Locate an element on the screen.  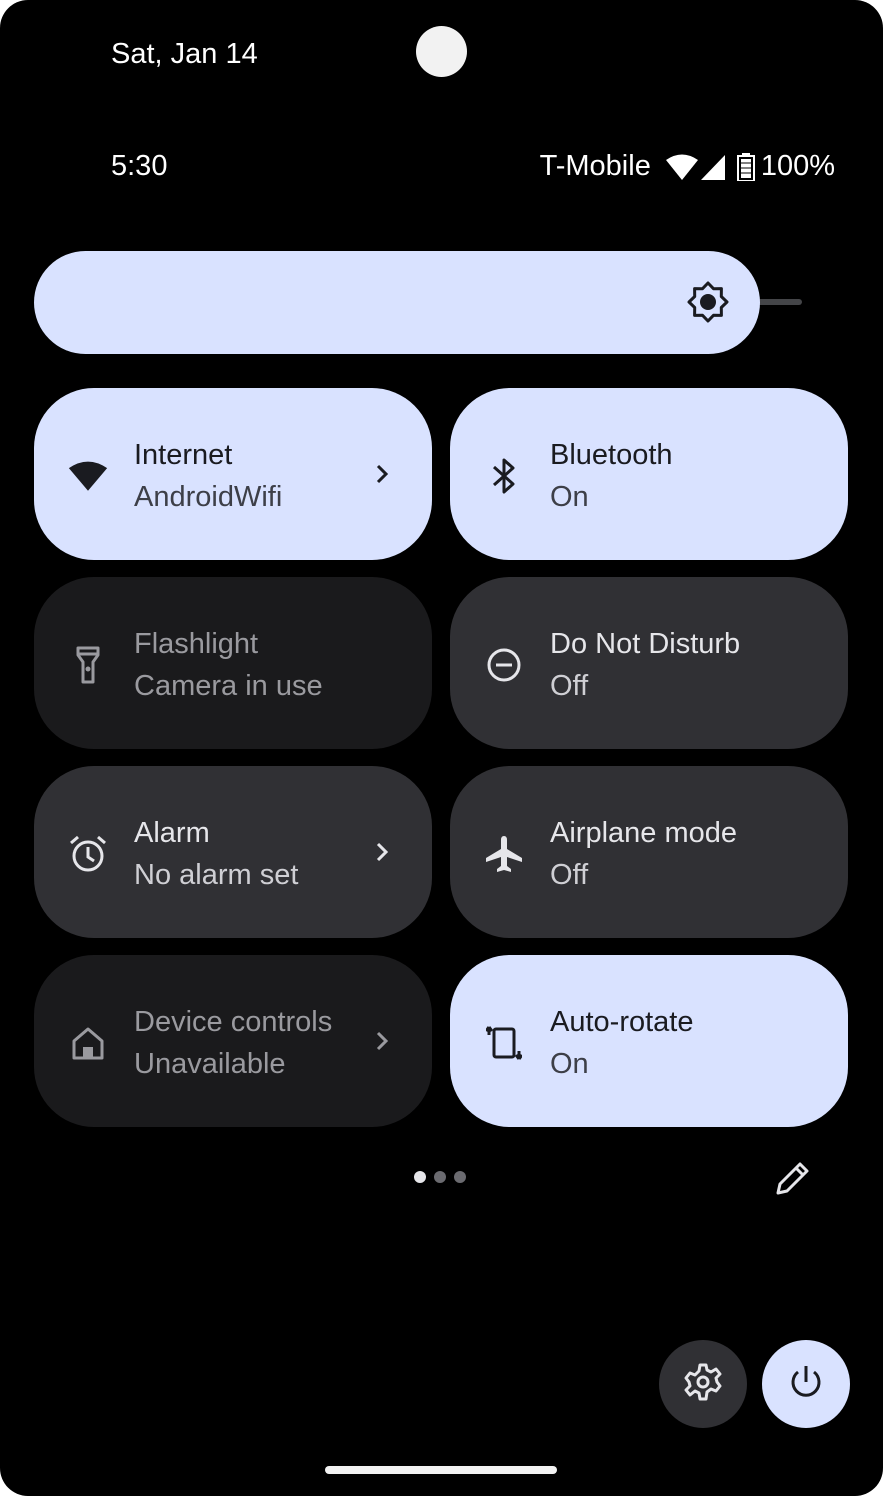
brightness-slider is located at coordinates (397, 302).